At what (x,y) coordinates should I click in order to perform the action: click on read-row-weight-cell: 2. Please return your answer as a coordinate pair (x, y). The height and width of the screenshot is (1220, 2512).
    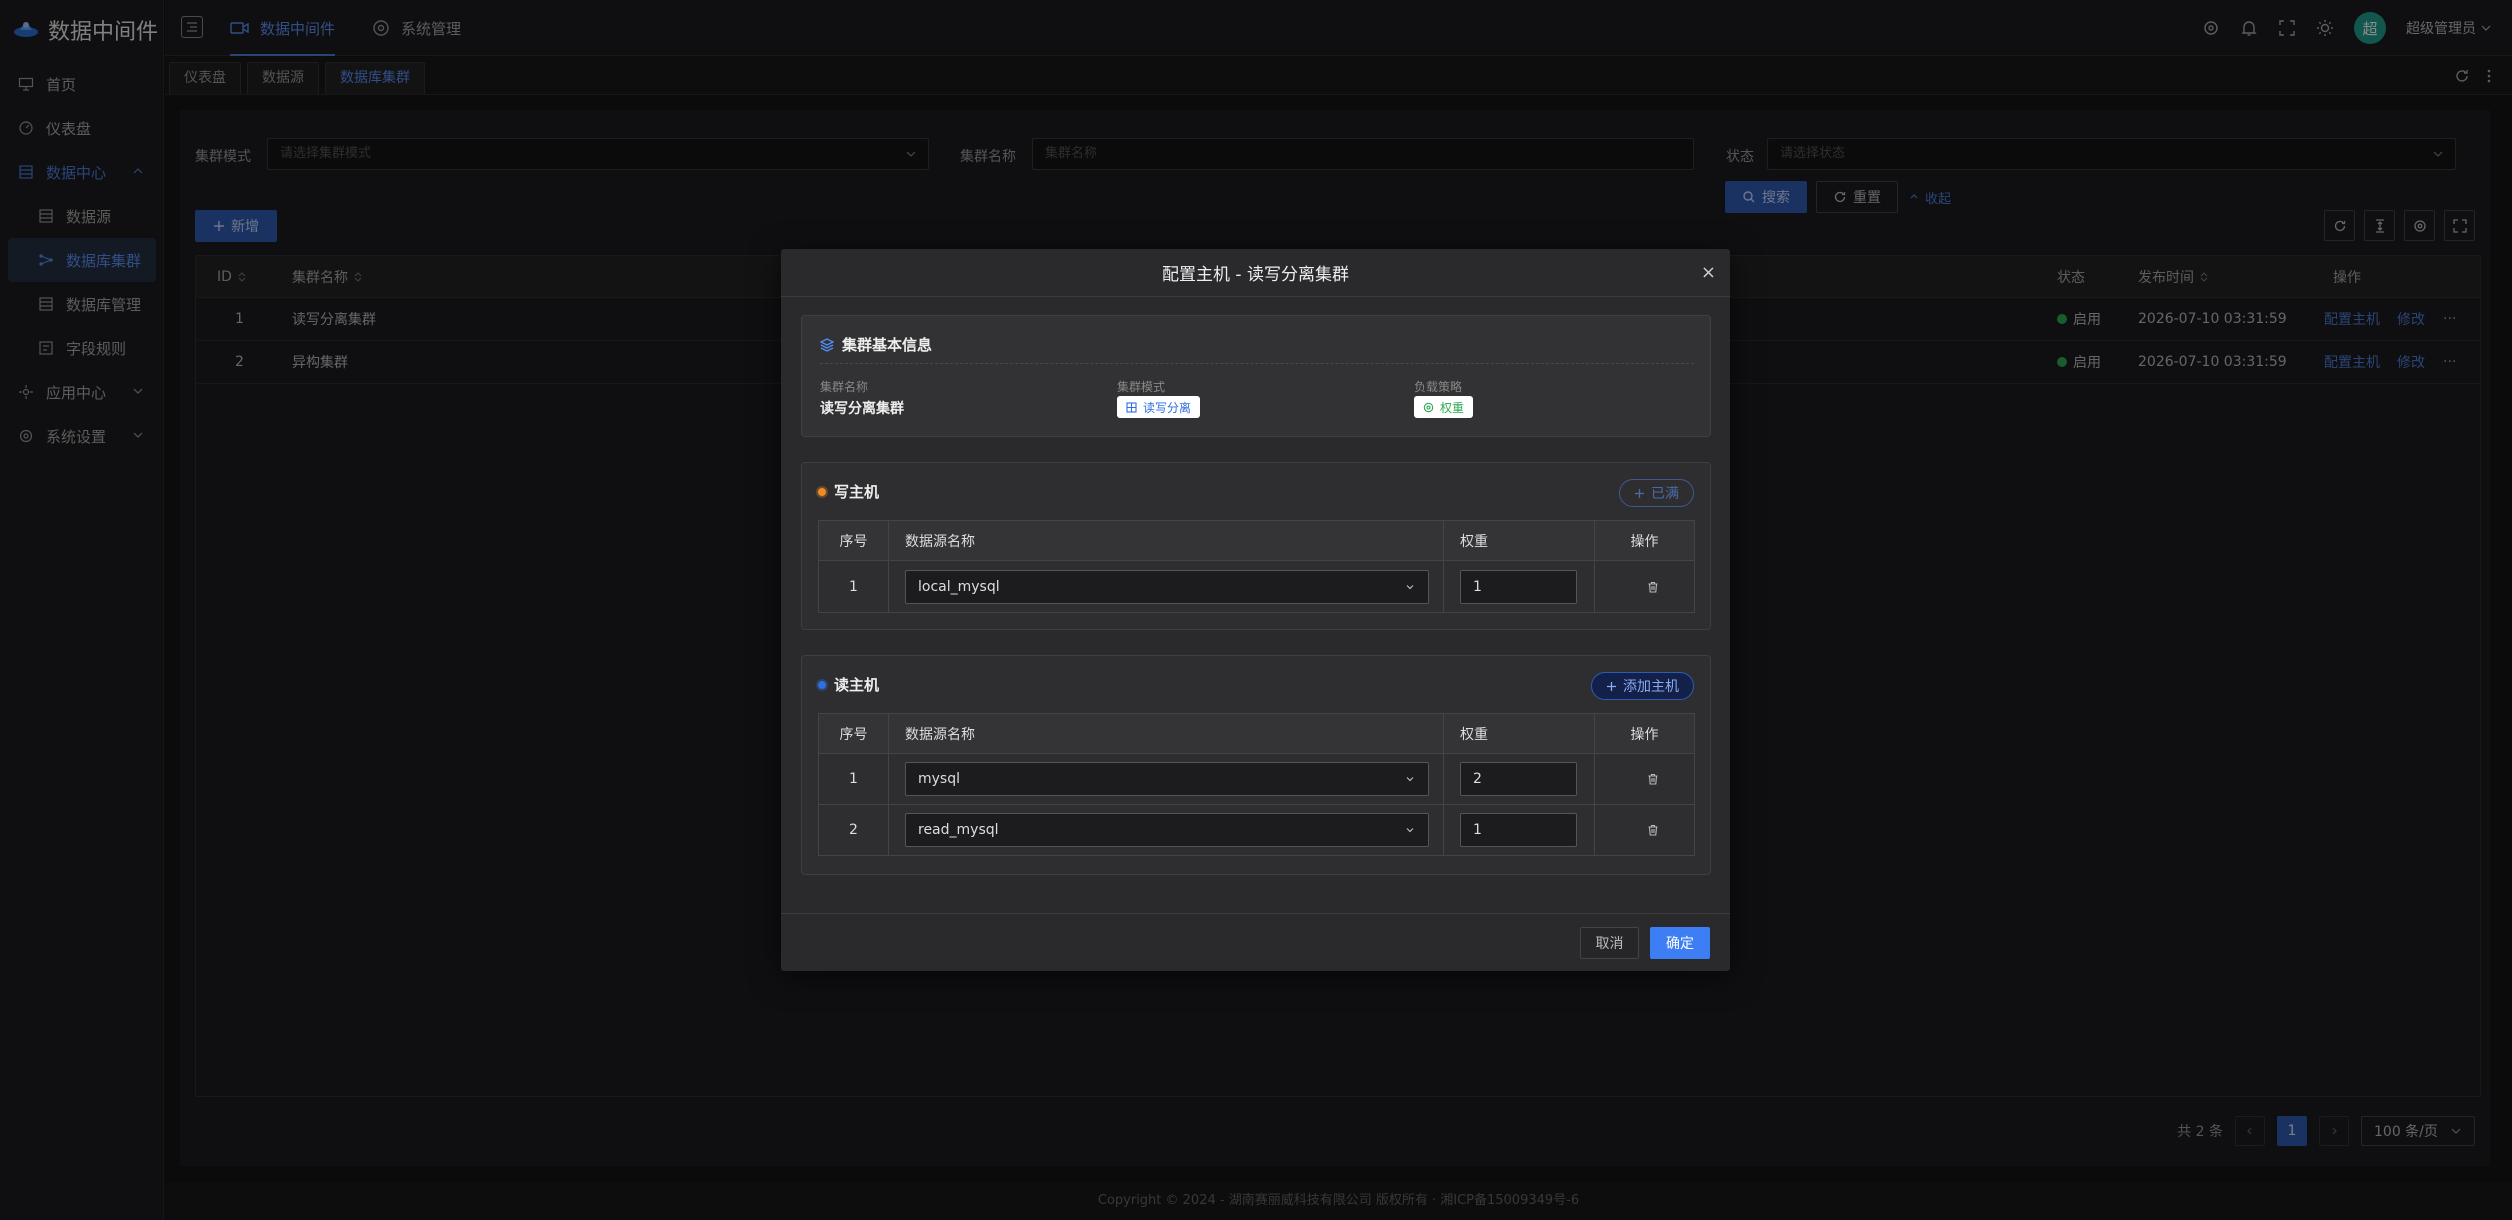
    Looking at the image, I should click on (1519, 779).